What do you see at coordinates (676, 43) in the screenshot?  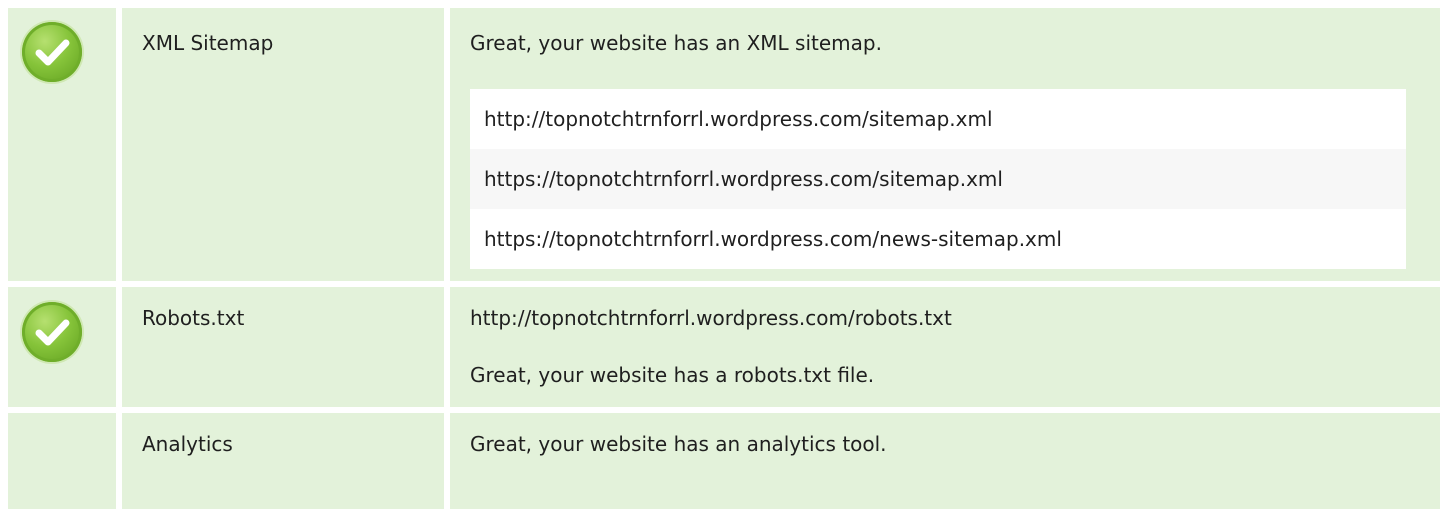 I see `result-message: Great, your website has an XML sitemap.` at bounding box center [676, 43].